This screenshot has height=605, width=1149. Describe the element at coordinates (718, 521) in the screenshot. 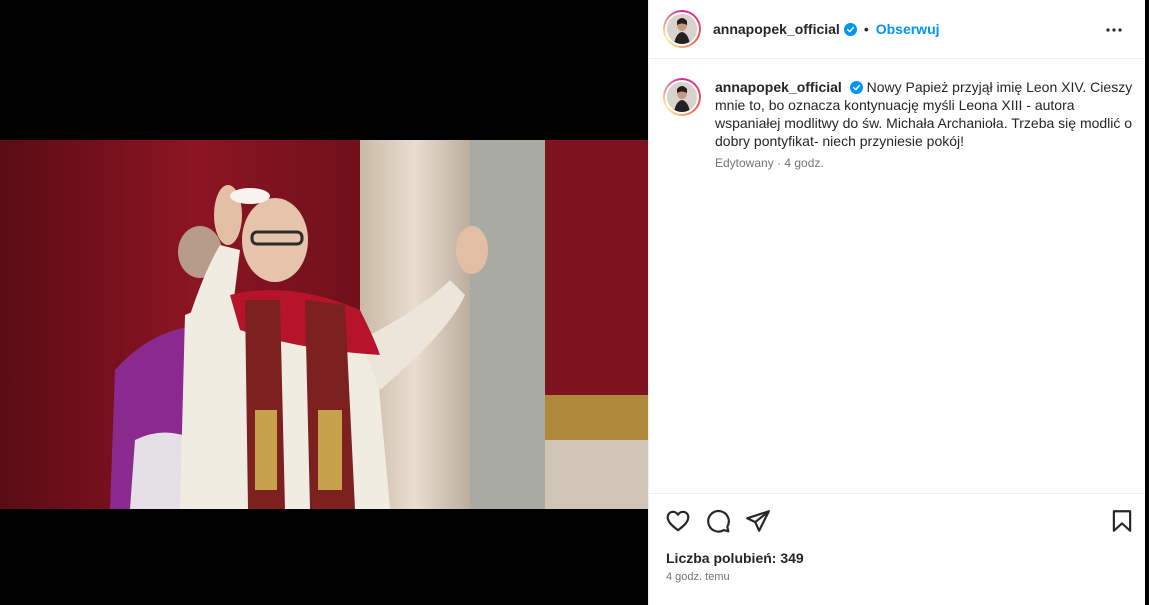

I see `comment-icon` at that location.